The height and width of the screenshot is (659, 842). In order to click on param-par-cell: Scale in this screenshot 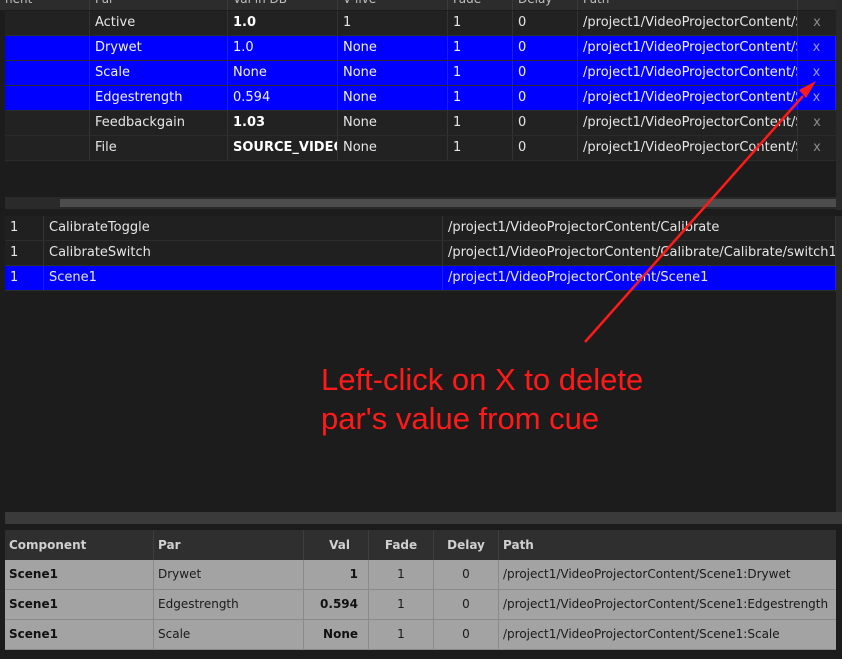, I will do `click(159, 73)`.